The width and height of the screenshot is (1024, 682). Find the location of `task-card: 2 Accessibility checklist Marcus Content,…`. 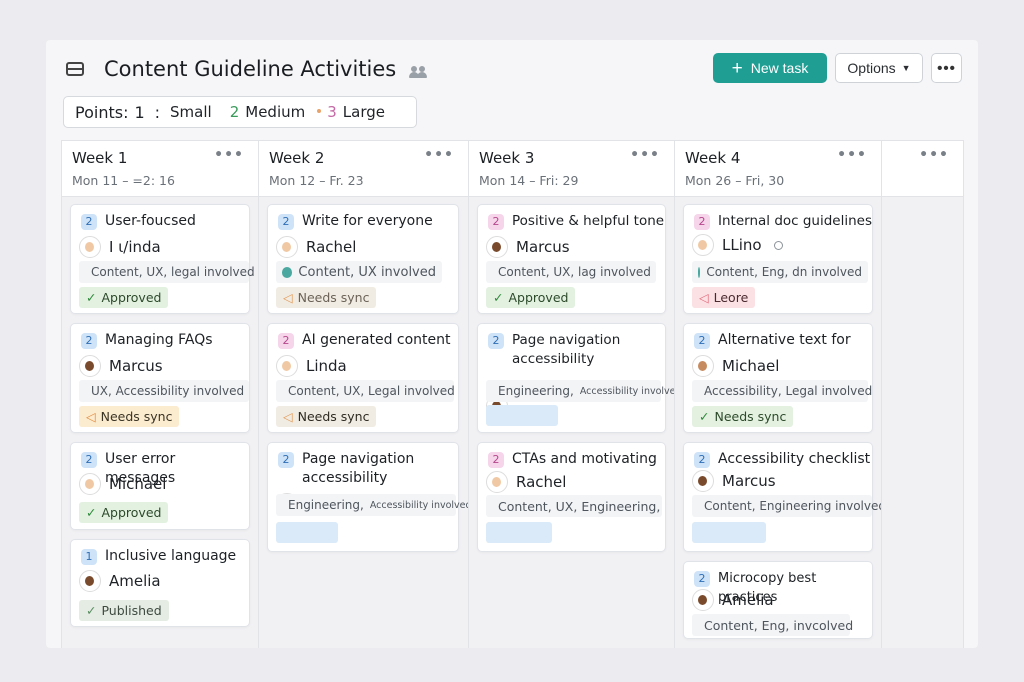

task-card: 2 Accessibility checklist Marcus Content,… is located at coordinates (784, 497).